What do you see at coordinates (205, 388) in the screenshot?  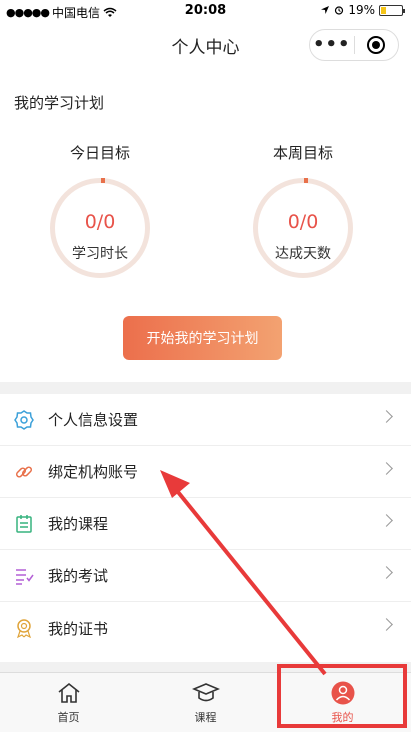 I see `section-divider` at bounding box center [205, 388].